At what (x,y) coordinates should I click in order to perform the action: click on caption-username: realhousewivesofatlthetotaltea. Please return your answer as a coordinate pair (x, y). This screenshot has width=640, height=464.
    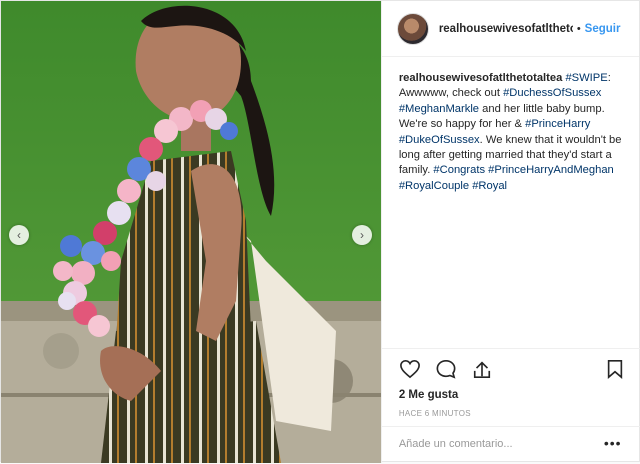
    Looking at the image, I should click on (481, 78).